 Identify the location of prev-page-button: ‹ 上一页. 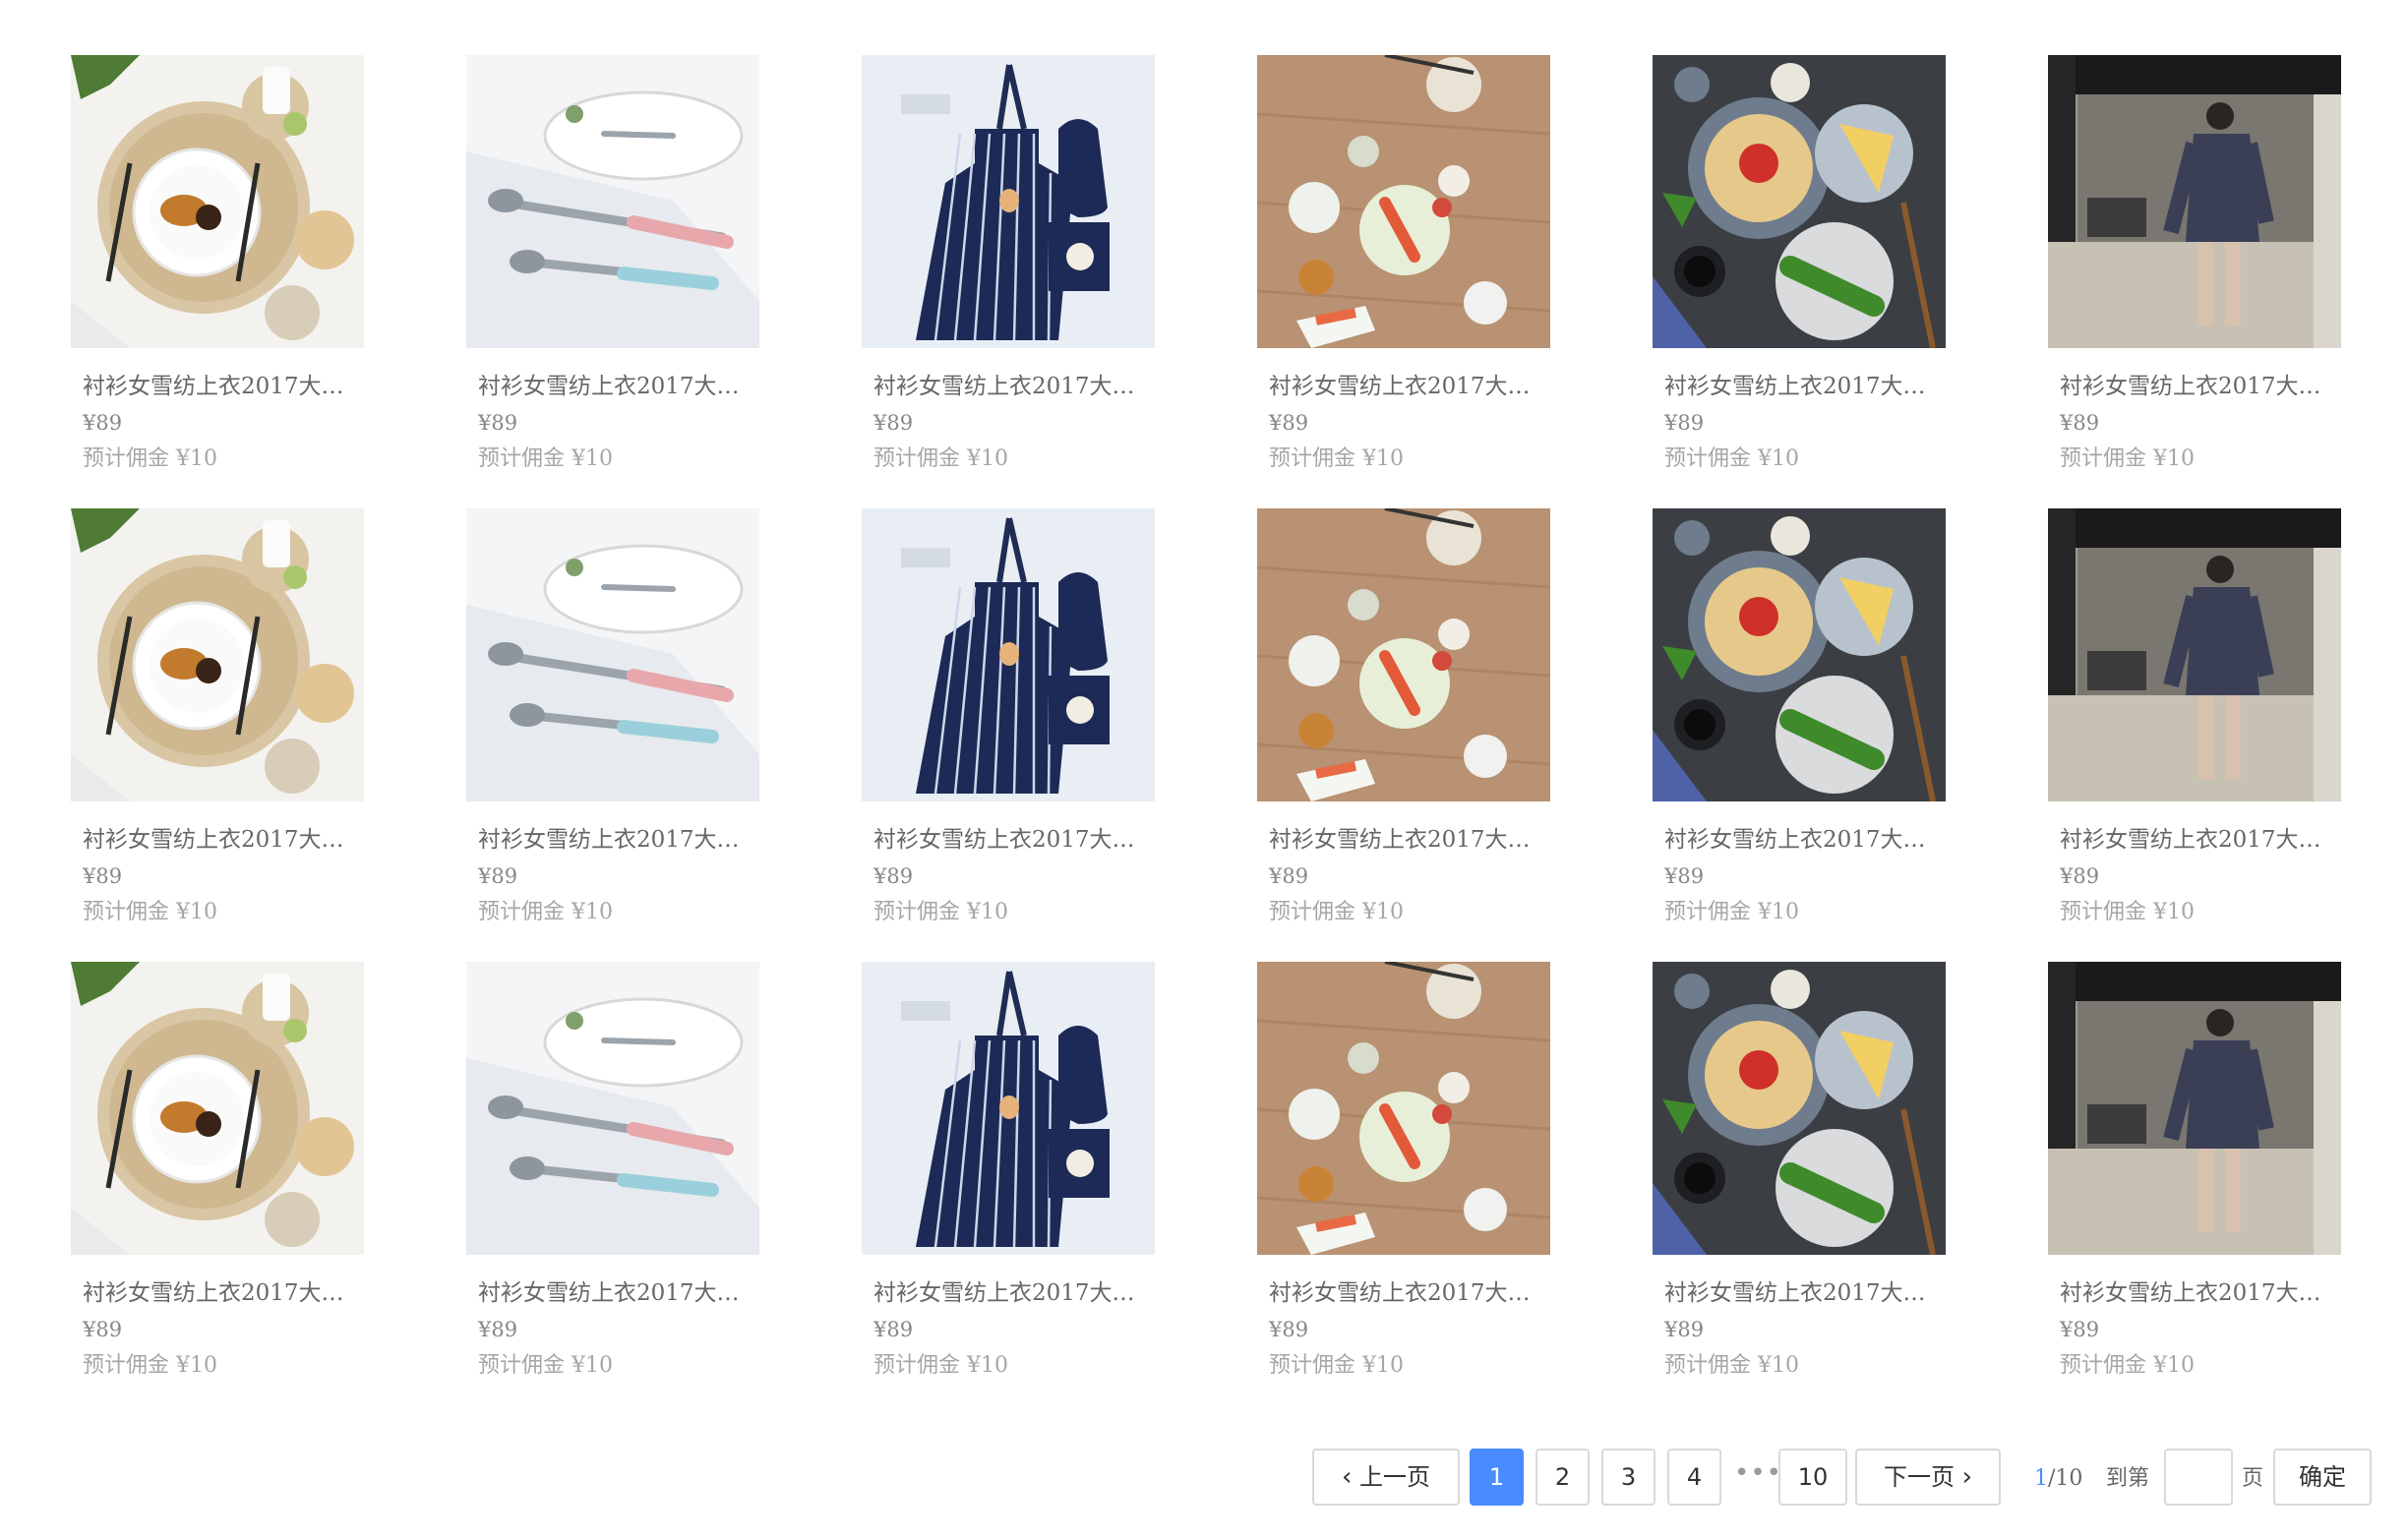
(1386, 1477).